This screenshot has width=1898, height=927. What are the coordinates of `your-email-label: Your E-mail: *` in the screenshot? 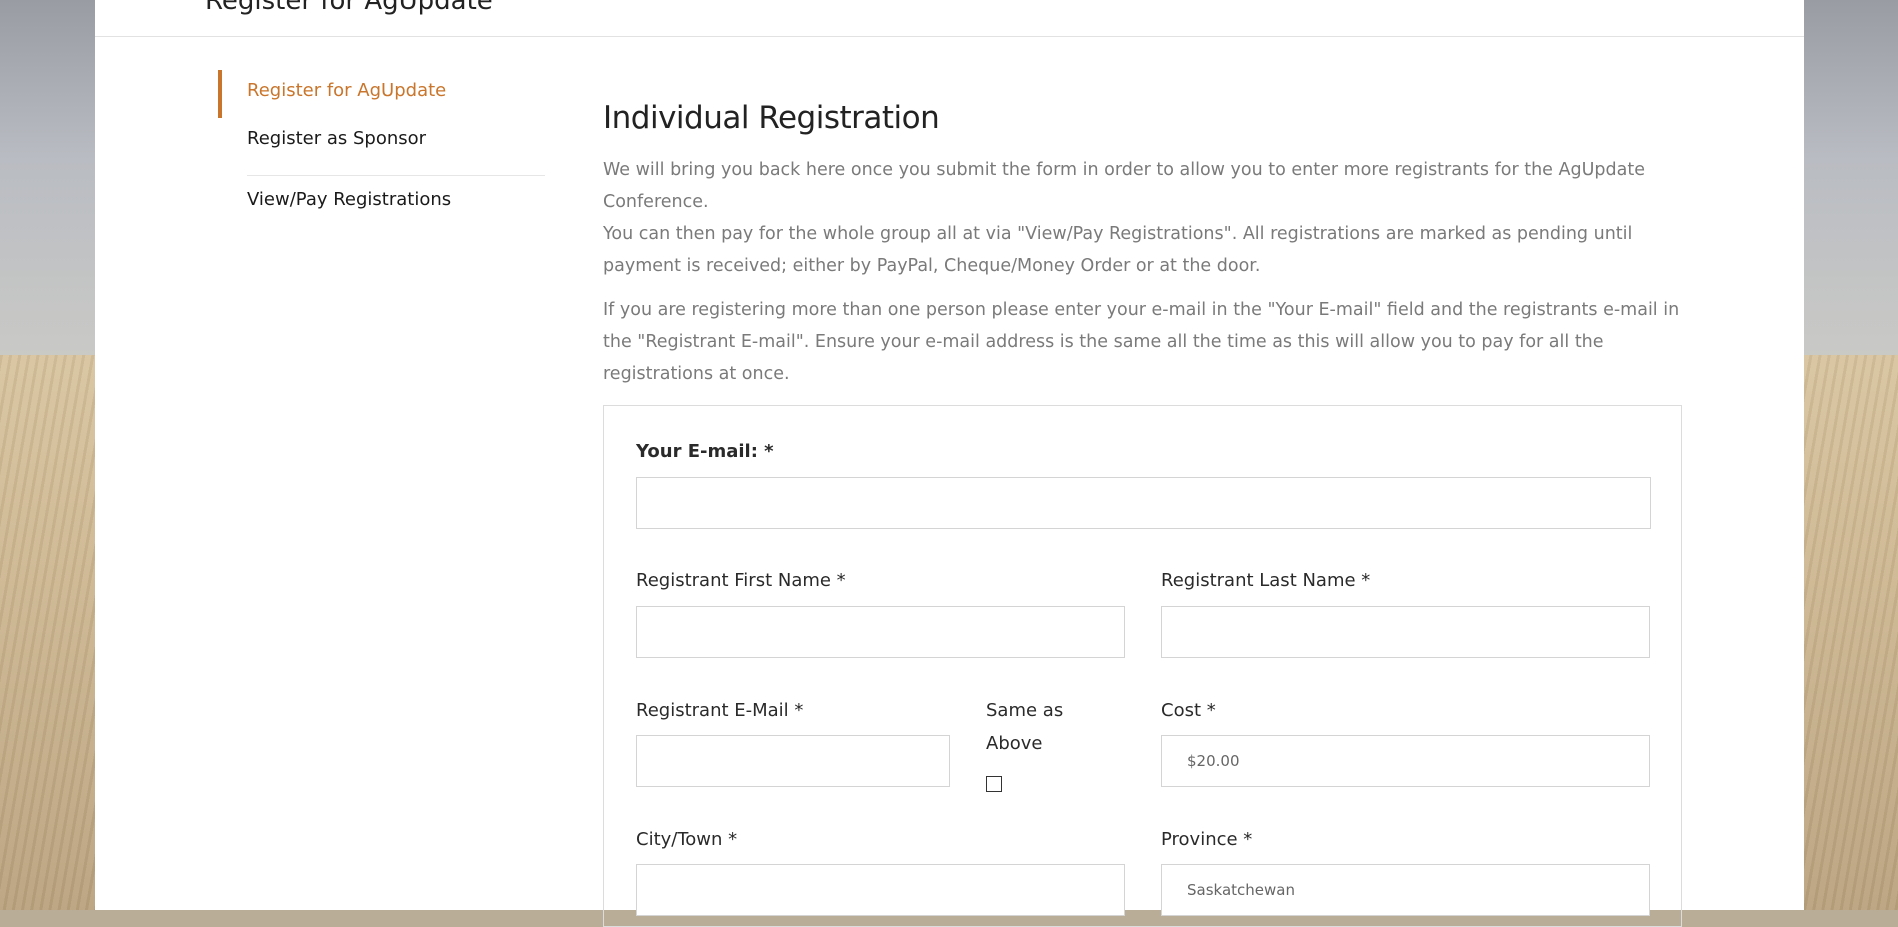 It's located at (705, 451).